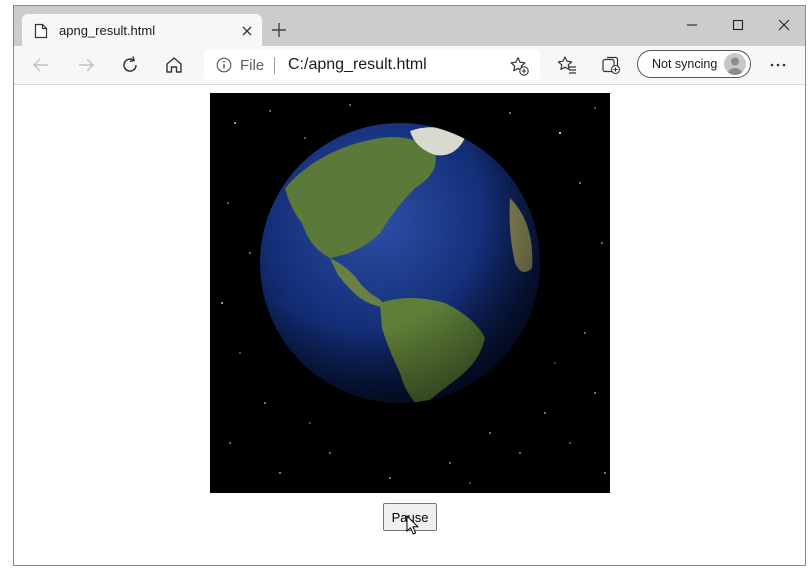 This screenshot has height=584, width=811. Describe the element at coordinates (413, 525) in the screenshot. I see `cursor-icon` at that location.